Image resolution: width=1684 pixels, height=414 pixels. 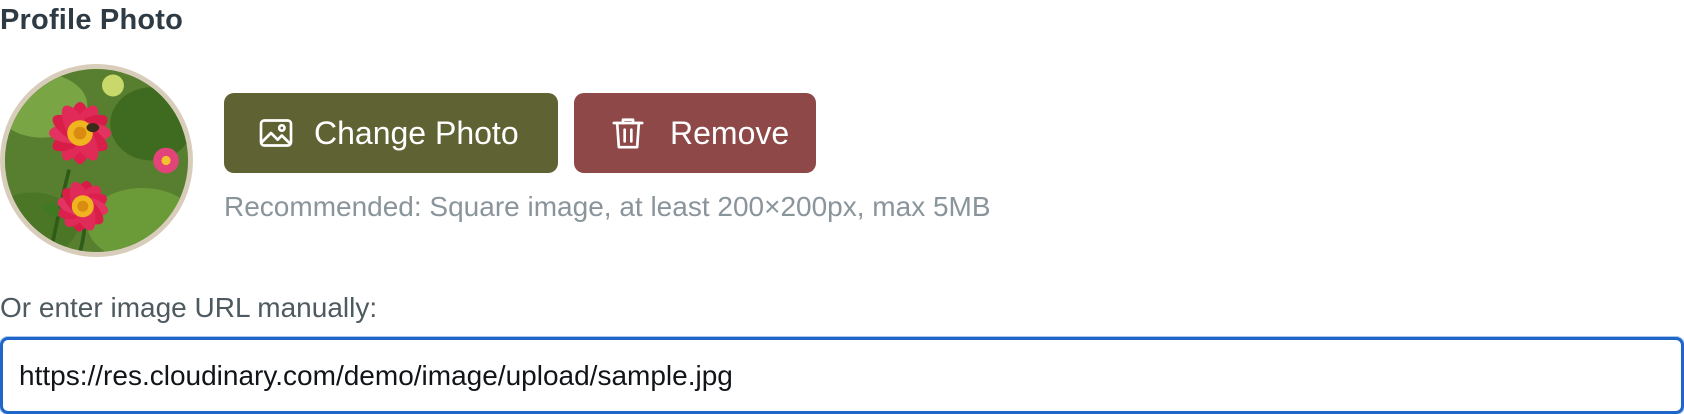 I want to click on remove-photo-label: Remove, so click(x=730, y=132).